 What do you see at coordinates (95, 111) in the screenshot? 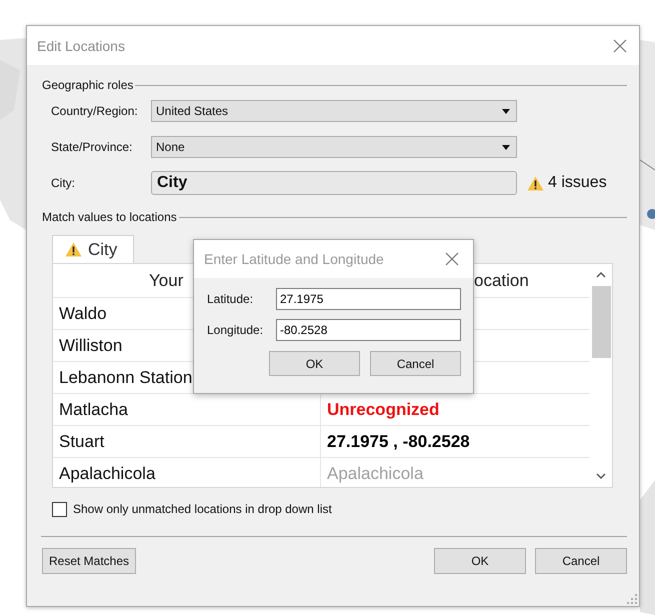
I see `field-label: Country/Region:` at bounding box center [95, 111].